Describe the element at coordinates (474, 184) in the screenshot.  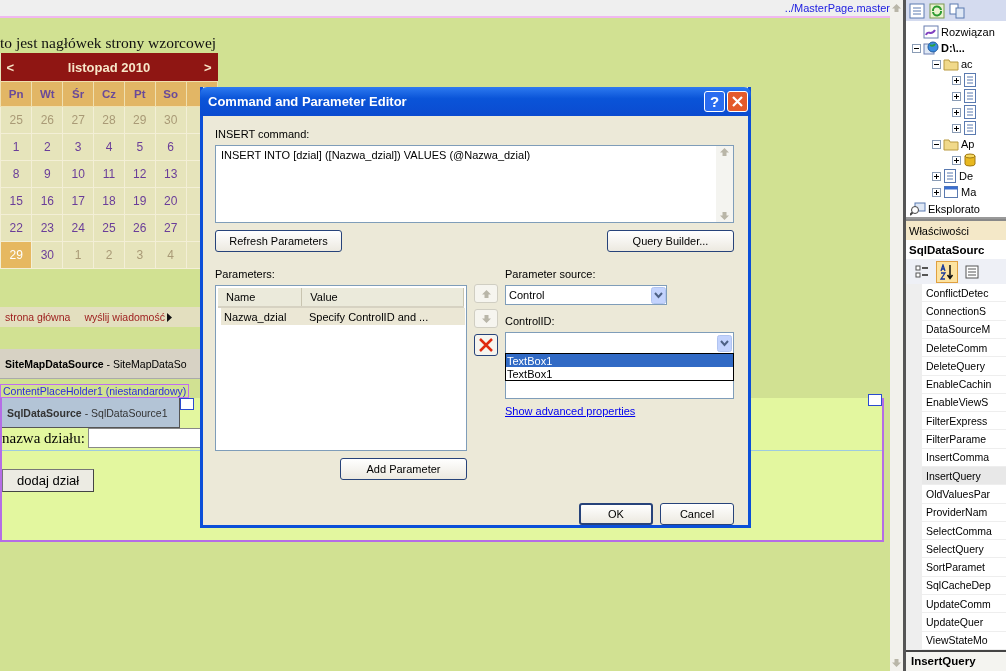
I see `command-textarea: INSERT INTO [dzial] ([Nazwa_dzial]) VALUES (@Nazwa_dzial)` at that location.